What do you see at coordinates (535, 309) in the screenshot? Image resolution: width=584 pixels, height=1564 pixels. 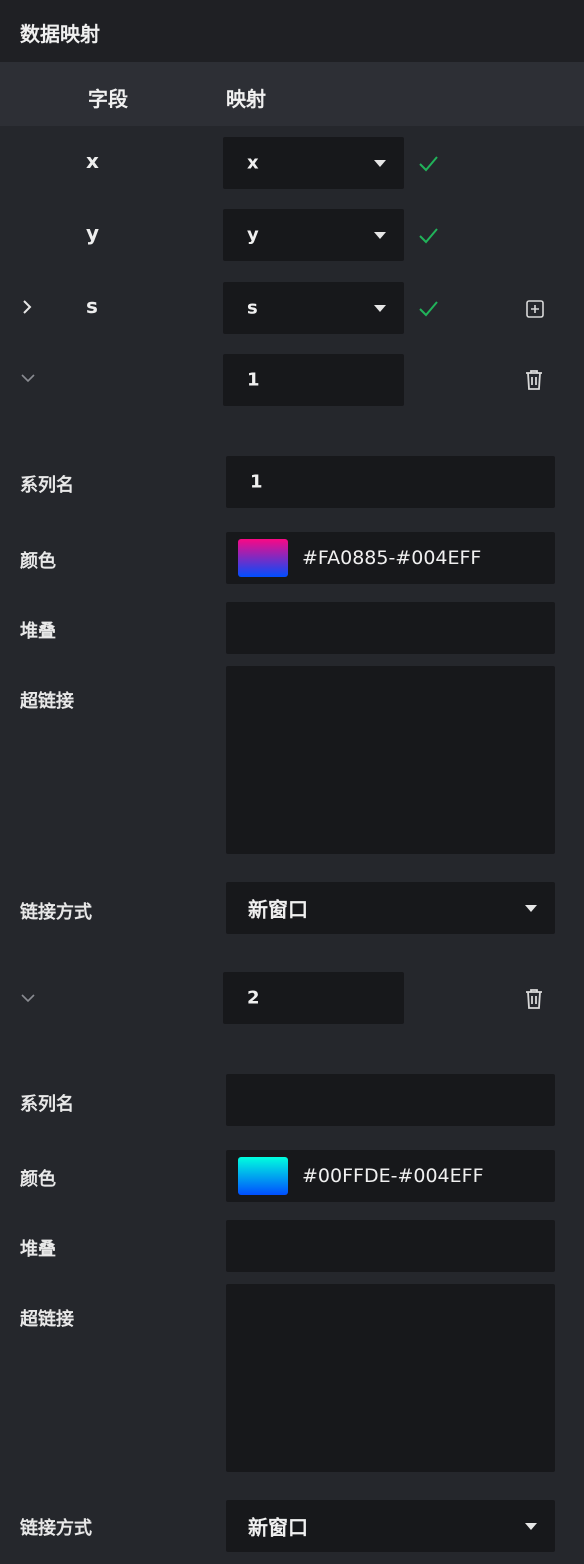 I see `add-series-icon` at bounding box center [535, 309].